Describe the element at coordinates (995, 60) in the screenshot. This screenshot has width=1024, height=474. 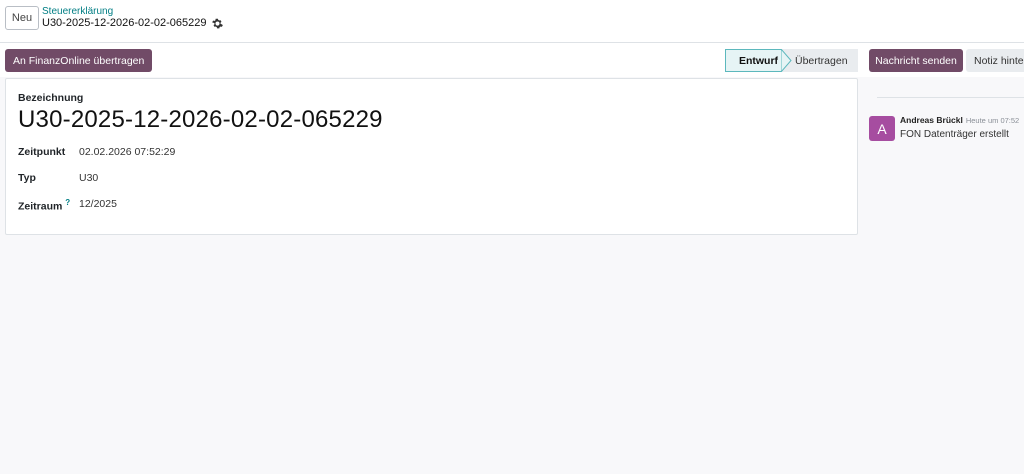
I see `log-note-button: Notiz hinter` at that location.